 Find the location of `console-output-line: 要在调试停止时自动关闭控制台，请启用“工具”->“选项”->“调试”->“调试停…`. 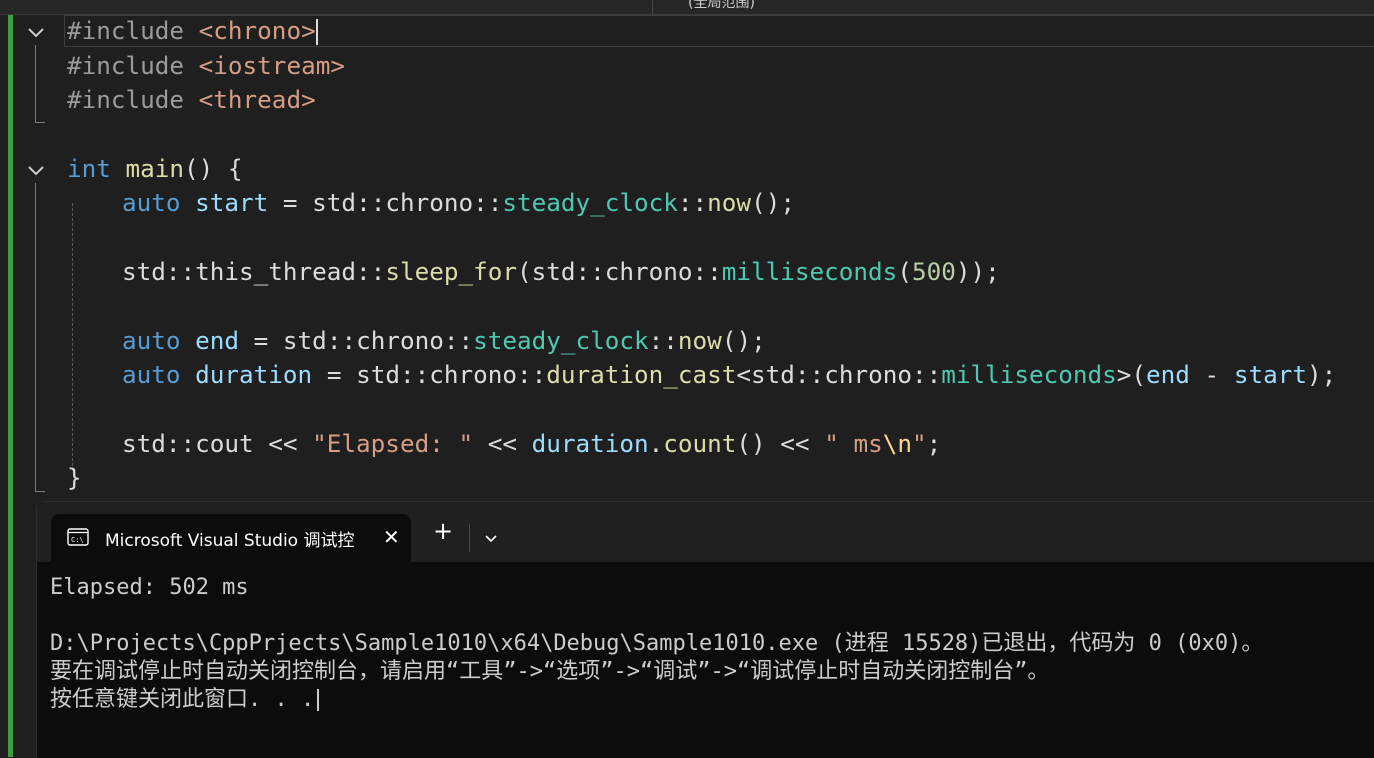

console-output-line: 要在调试停止时自动关闭控制台，请启用“工具”->“选项”->“调试”->“调试停… is located at coordinates (550, 671).